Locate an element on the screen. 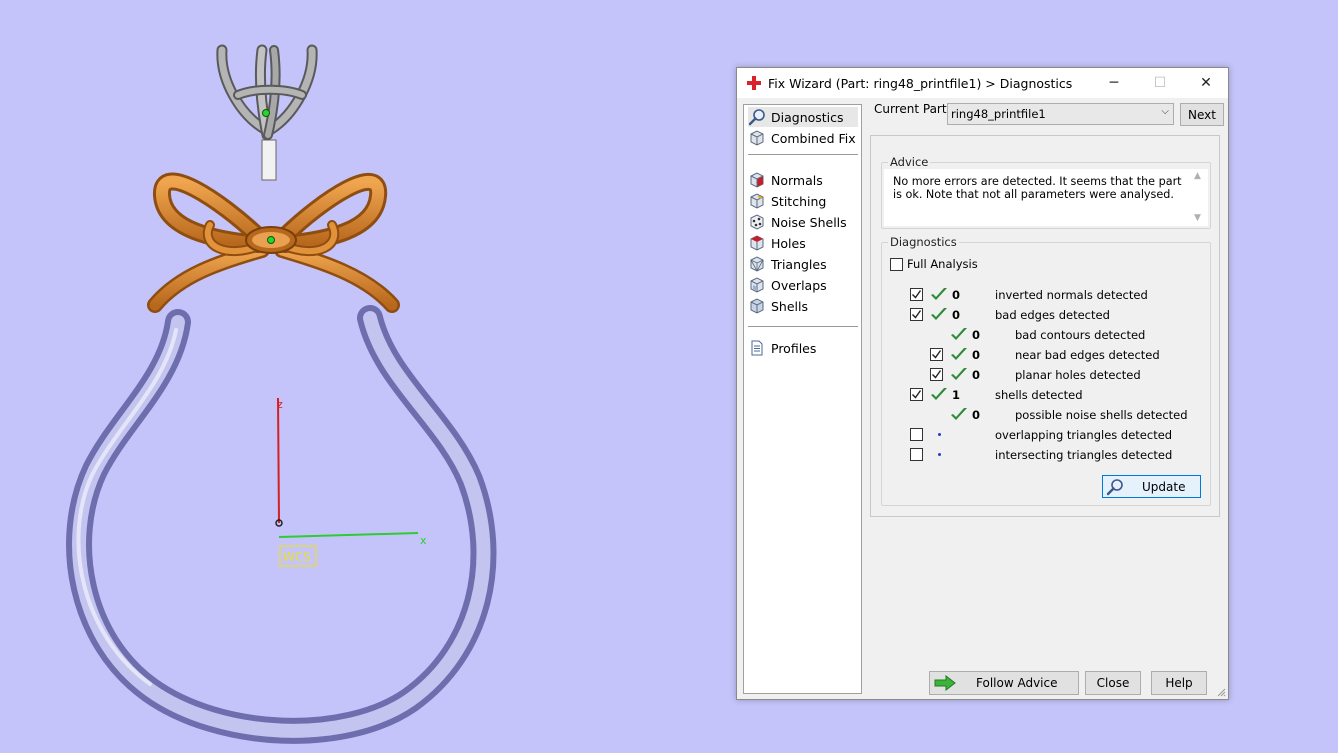  update-button: Update is located at coordinates (1151, 486).